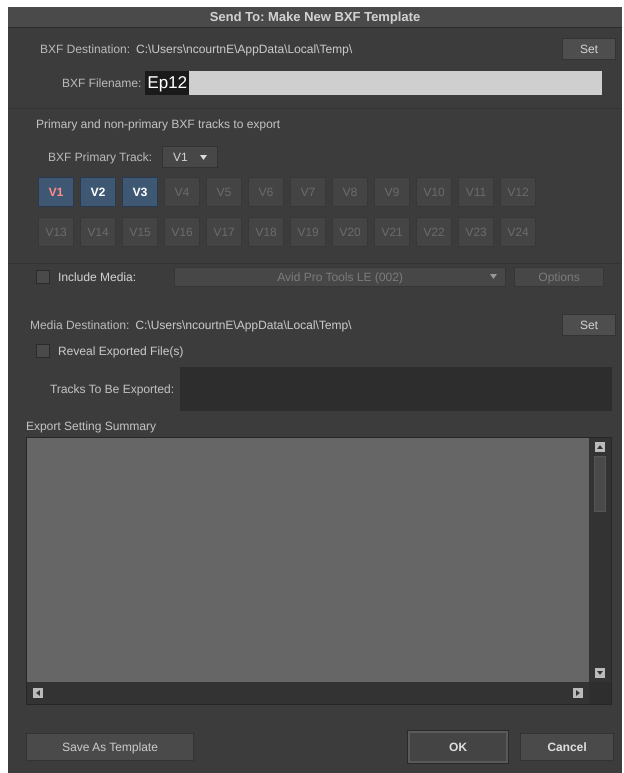  Describe the element at coordinates (112, 389) in the screenshot. I see `field-label: Tracks To Be Exported:` at that location.